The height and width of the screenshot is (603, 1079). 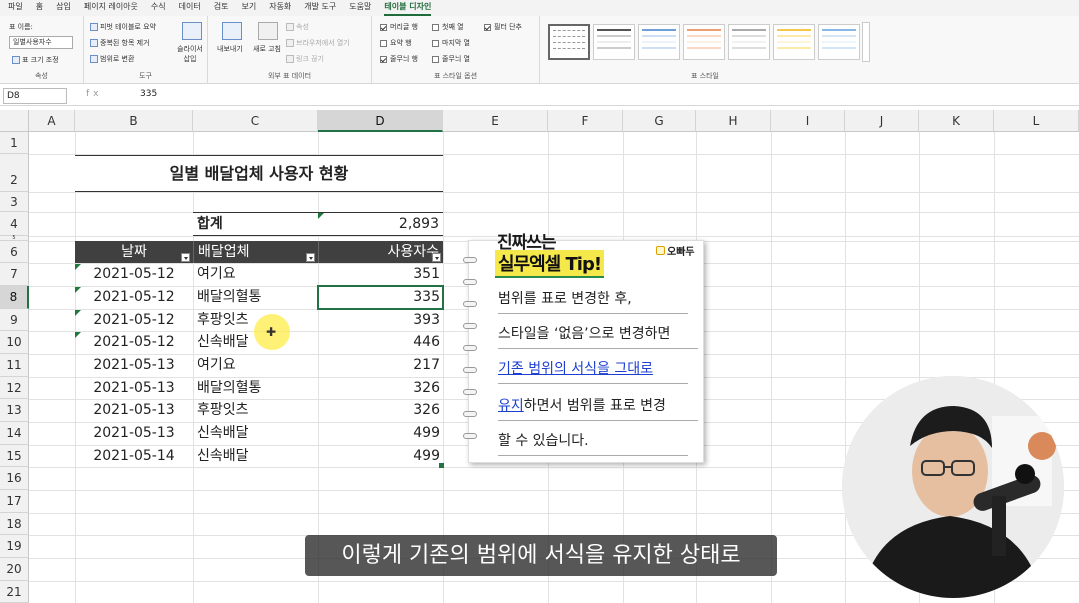 What do you see at coordinates (255, 252) in the screenshot?
I see `table-header-company: 배달업체` at bounding box center [255, 252].